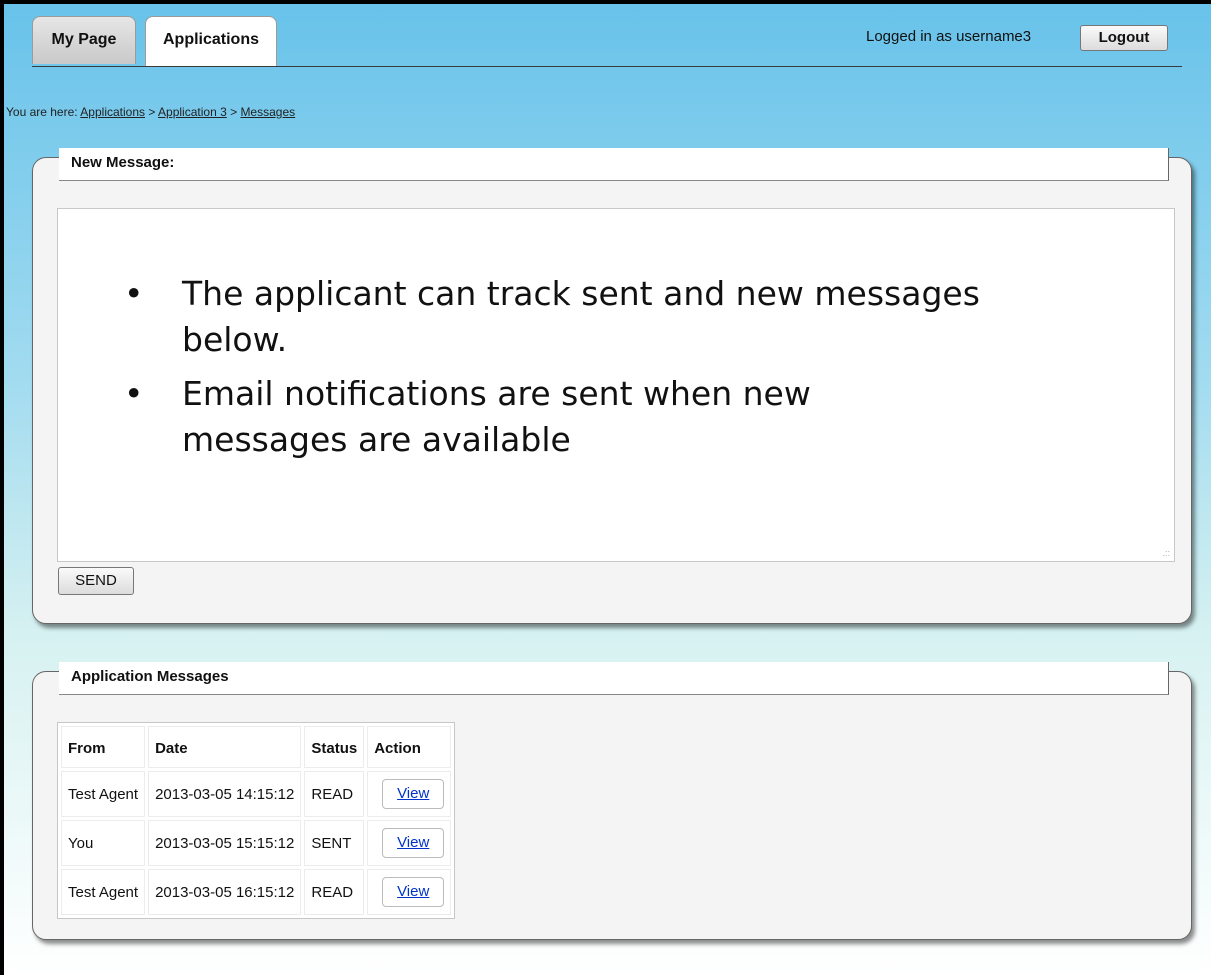  What do you see at coordinates (96, 581) in the screenshot?
I see `send-button: SEND` at bounding box center [96, 581].